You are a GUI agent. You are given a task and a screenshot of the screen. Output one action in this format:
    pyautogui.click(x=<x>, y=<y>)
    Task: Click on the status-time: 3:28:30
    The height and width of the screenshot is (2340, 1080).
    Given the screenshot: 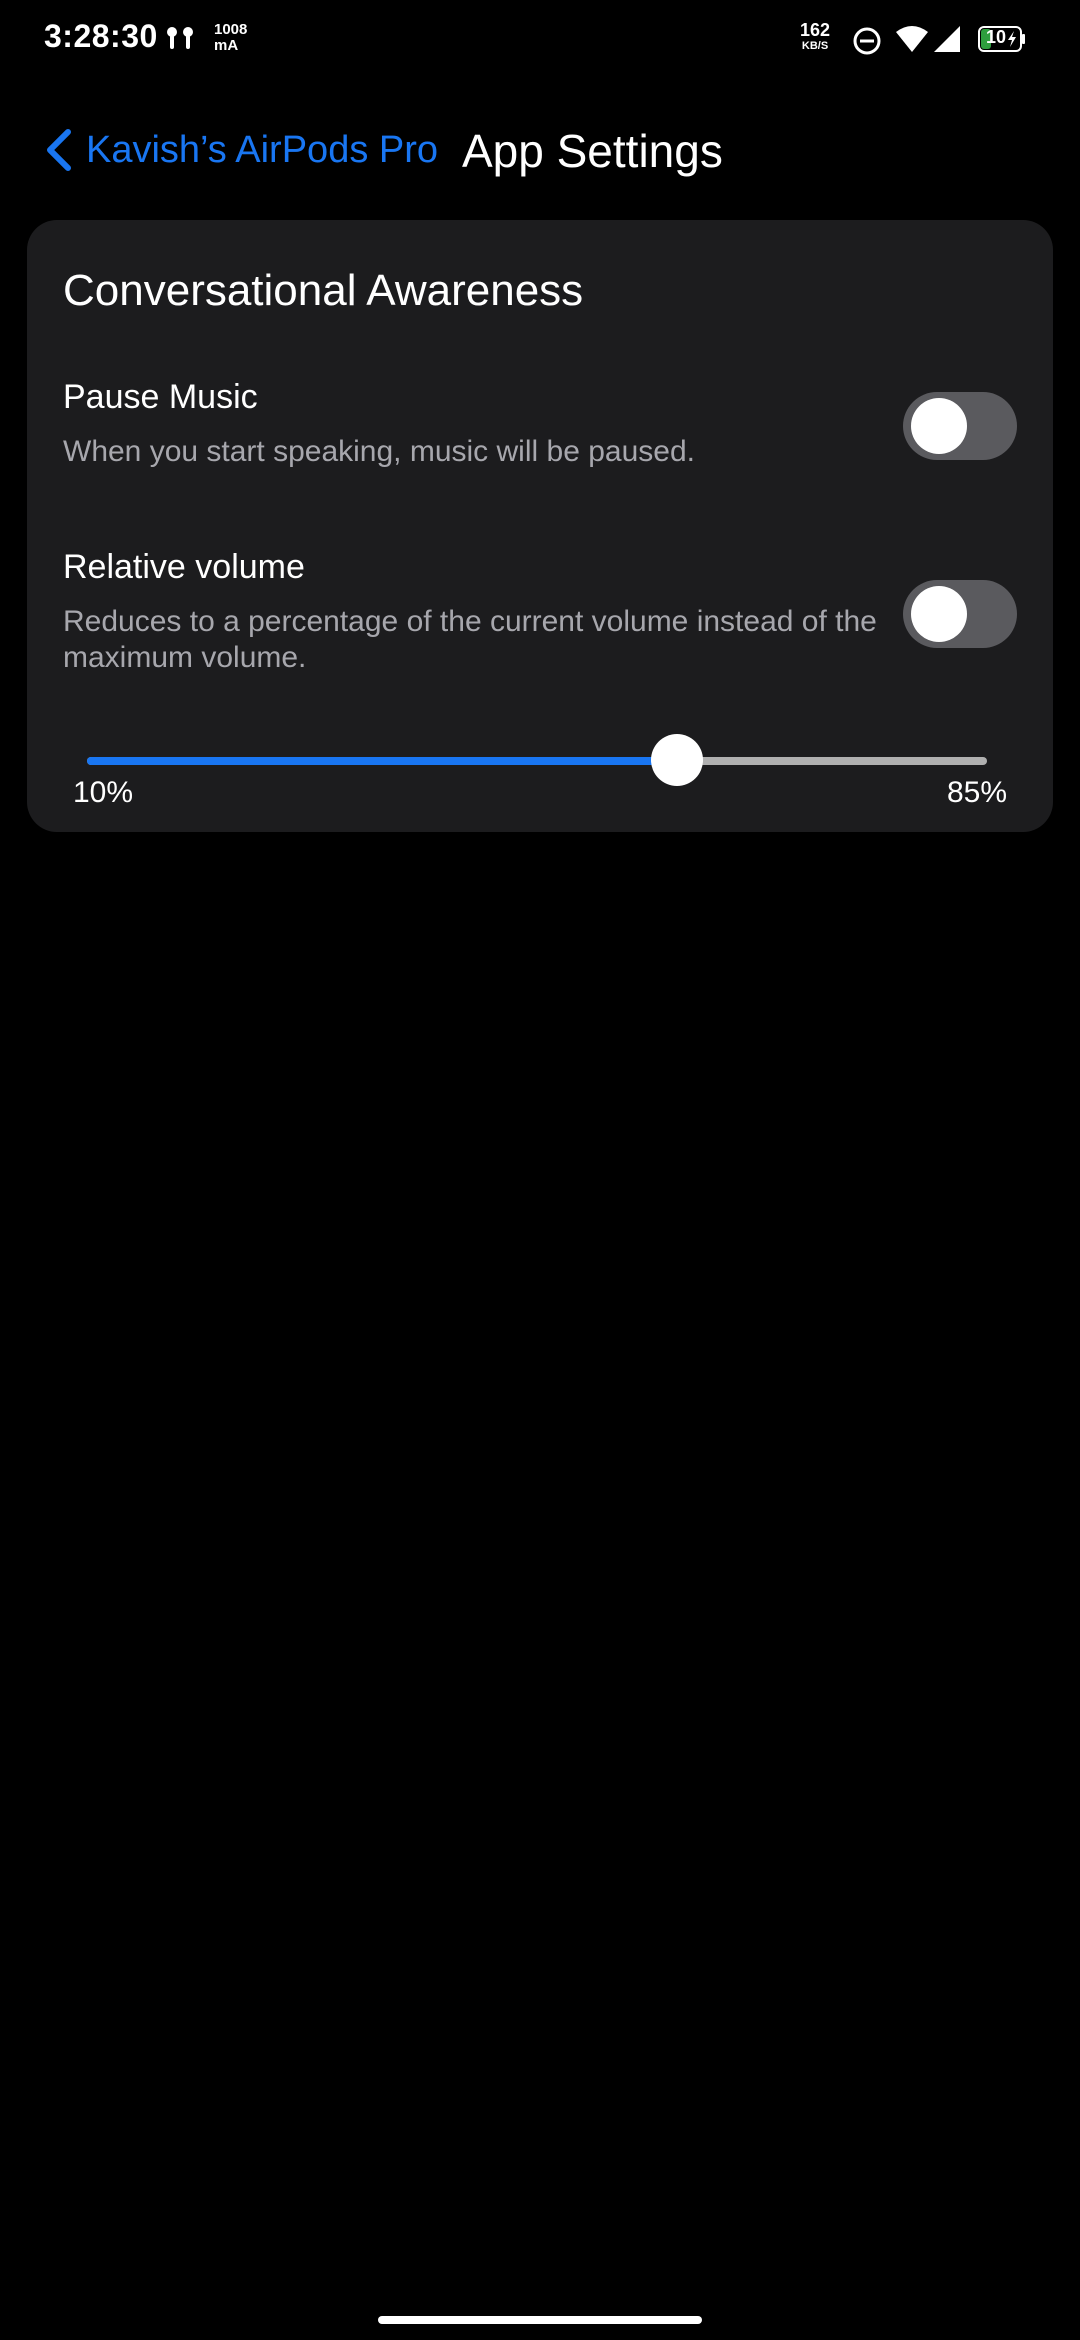 What is the action you would take?
    pyautogui.click(x=101, y=36)
    